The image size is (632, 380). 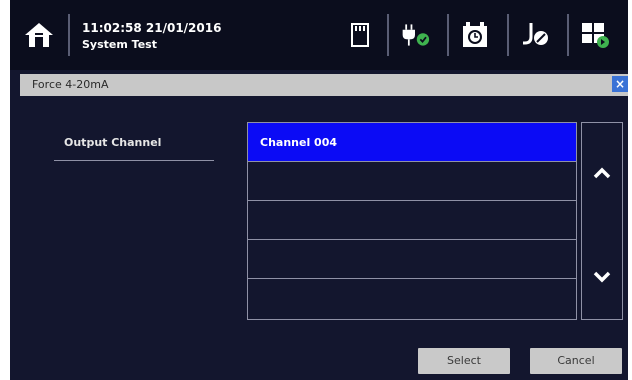 I want to click on home-button, so click(x=39, y=35).